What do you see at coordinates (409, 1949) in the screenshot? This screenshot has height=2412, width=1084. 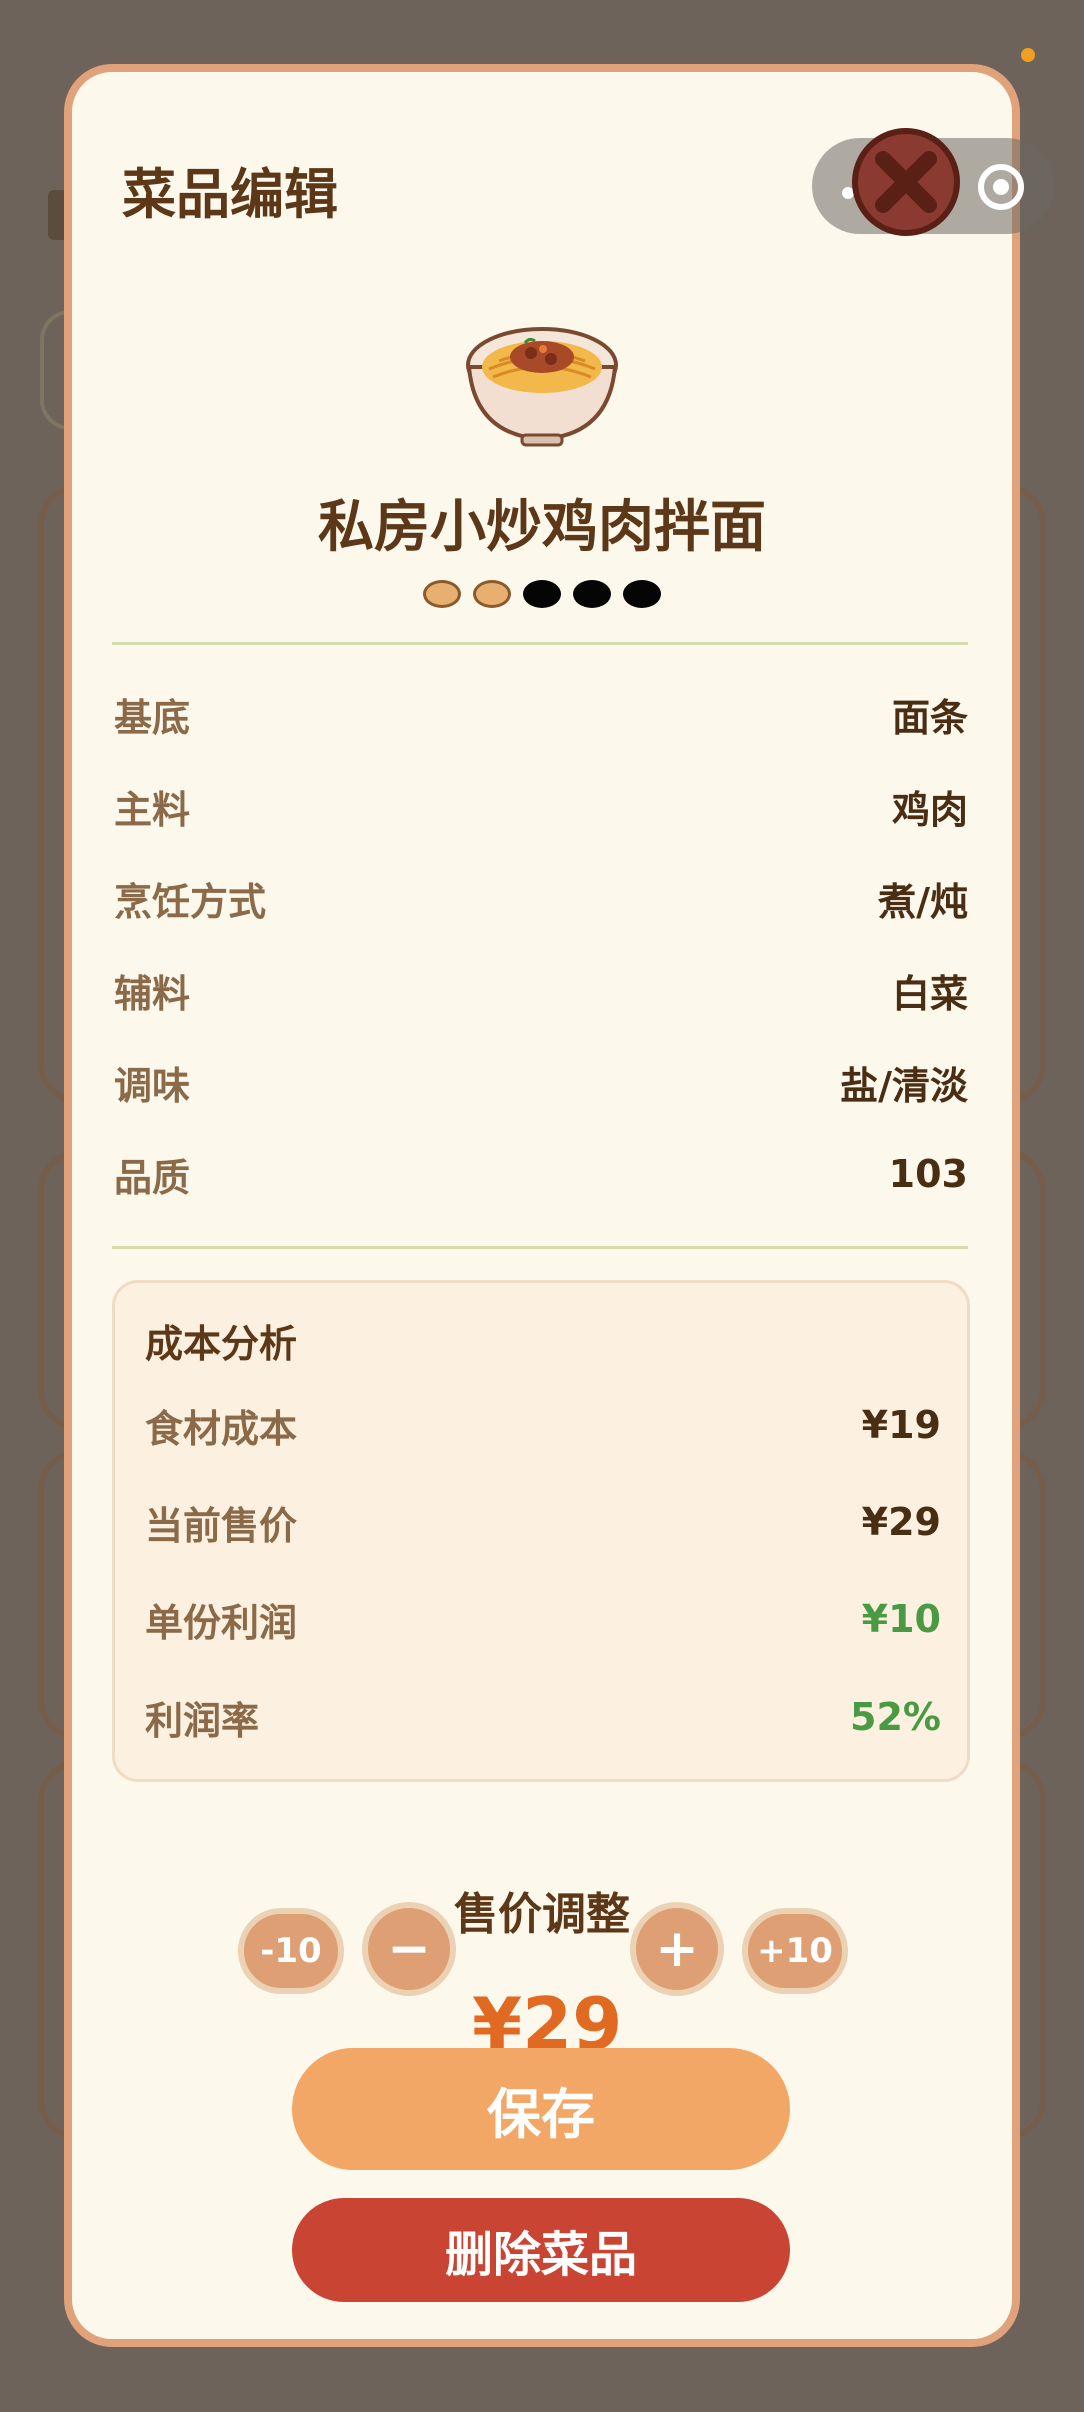 I see `decrease-button: −` at bounding box center [409, 1949].